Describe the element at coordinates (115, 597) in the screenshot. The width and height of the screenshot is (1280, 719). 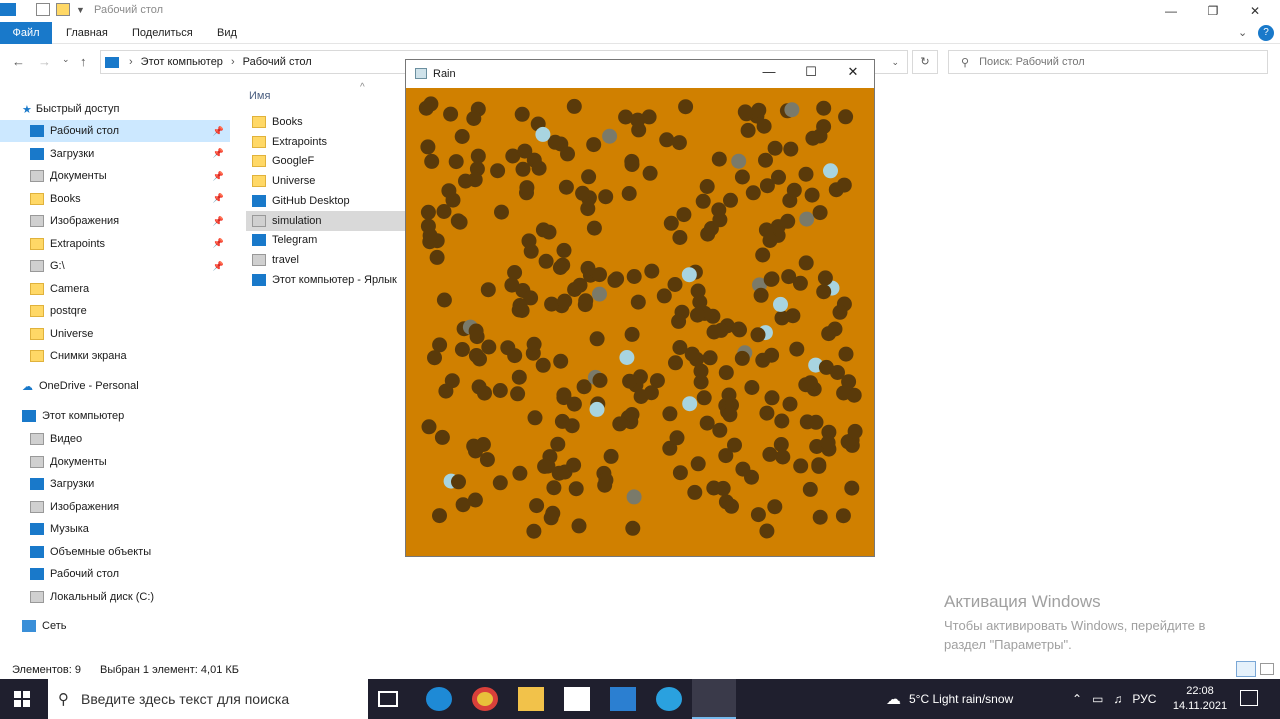
I see `sidebar-item: Локальный диск (C:)` at that location.